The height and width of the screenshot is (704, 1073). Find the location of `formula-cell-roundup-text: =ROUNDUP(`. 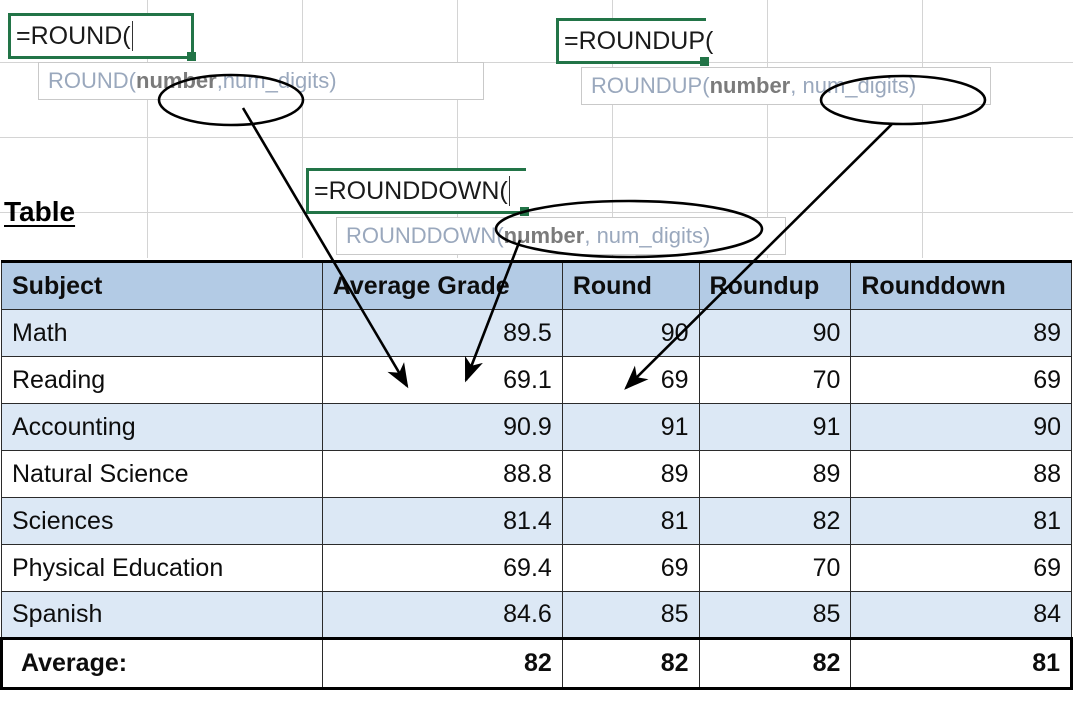

formula-cell-roundup-text: =ROUNDUP( is located at coordinates (639, 40).